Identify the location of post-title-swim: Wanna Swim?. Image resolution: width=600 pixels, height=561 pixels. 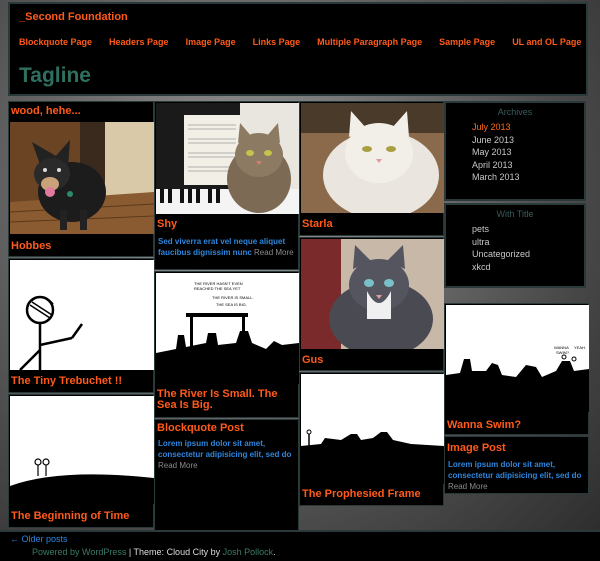
(484, 425).